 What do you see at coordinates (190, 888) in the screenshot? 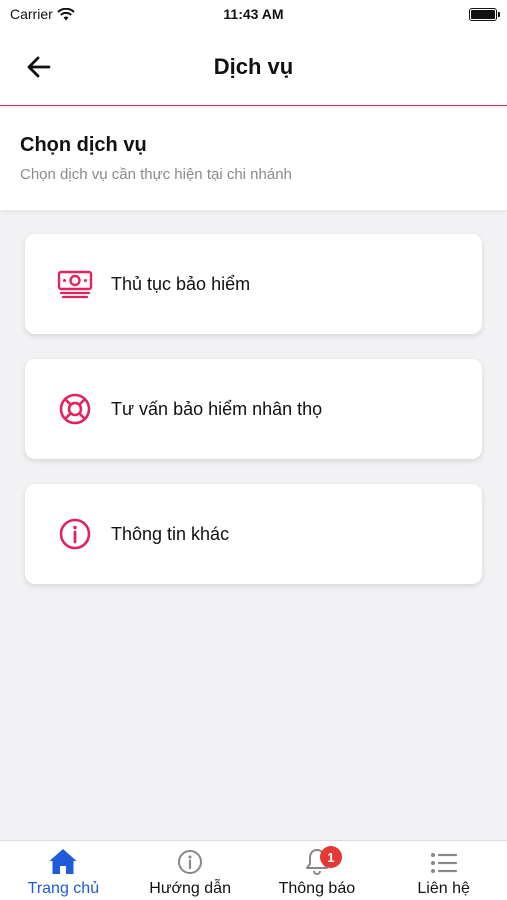
I see `tab-label: Hướng dẫn` at bounding box center [190, 888].